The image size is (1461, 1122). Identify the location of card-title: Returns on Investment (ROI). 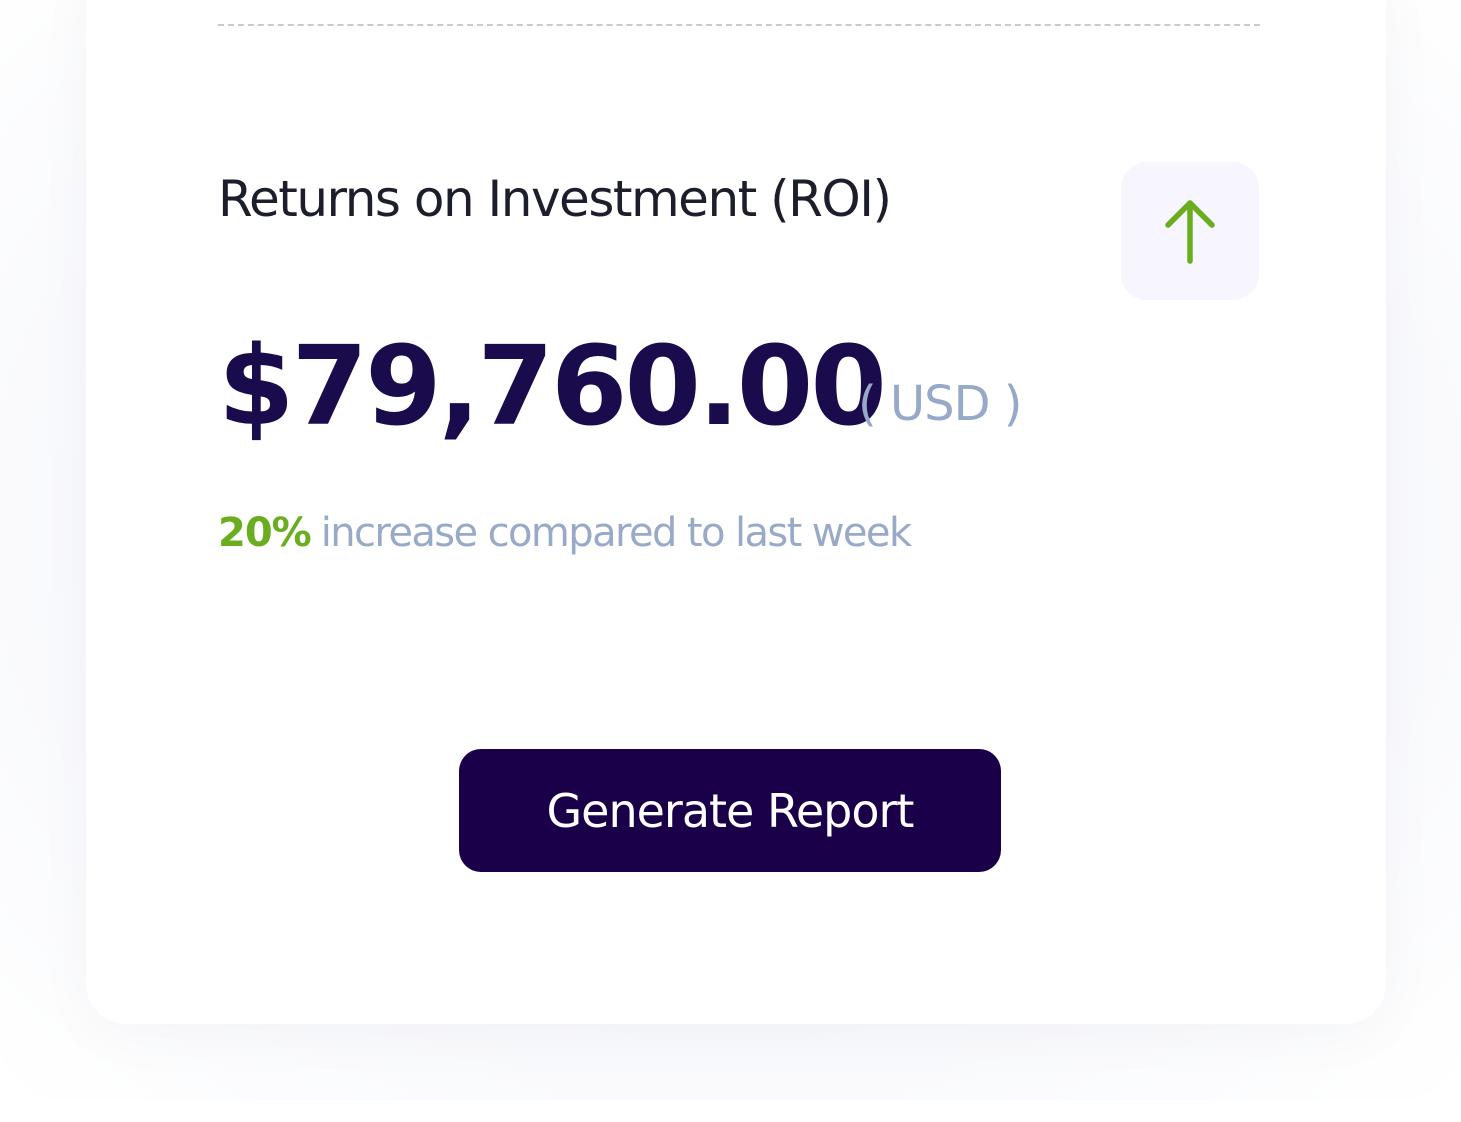
(555, 199).